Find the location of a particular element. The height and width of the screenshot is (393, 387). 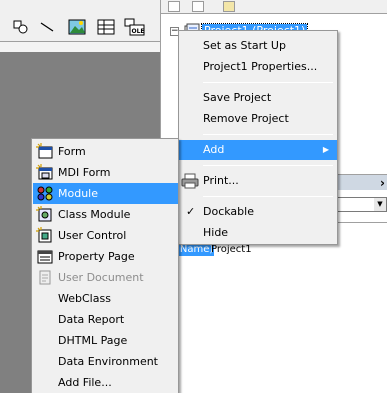

menu-item-label: Save Project is located at coordinates (237, 97).